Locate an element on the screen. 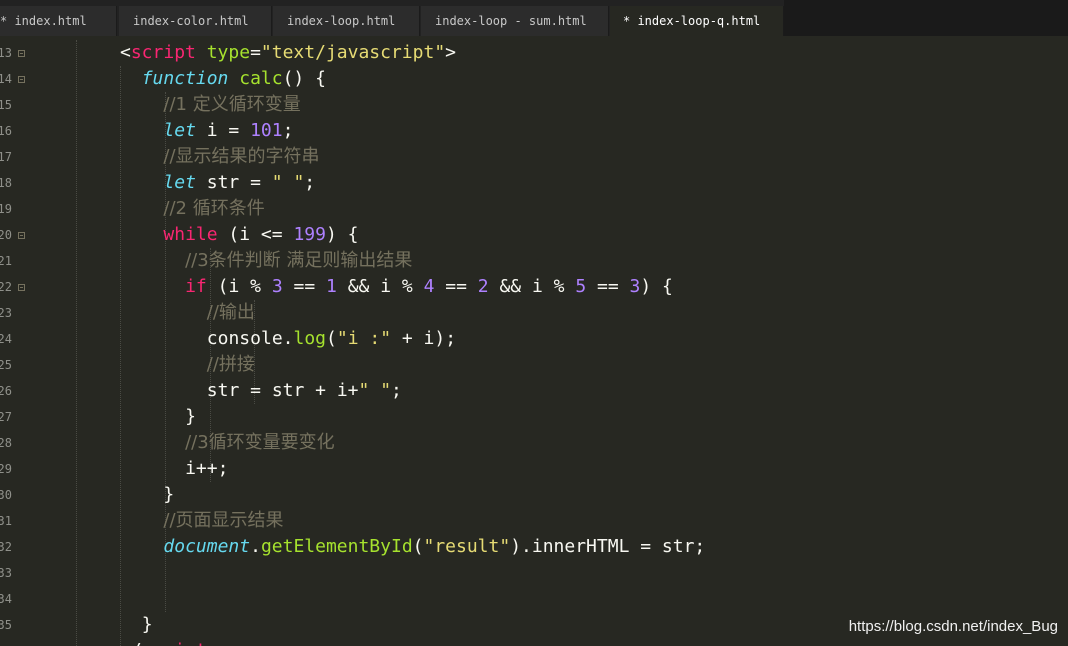 The width and height of the screenshot is (1068, 646). code-line: //3条件判断 满足则输出结果 is located at coordinates (298, 261).